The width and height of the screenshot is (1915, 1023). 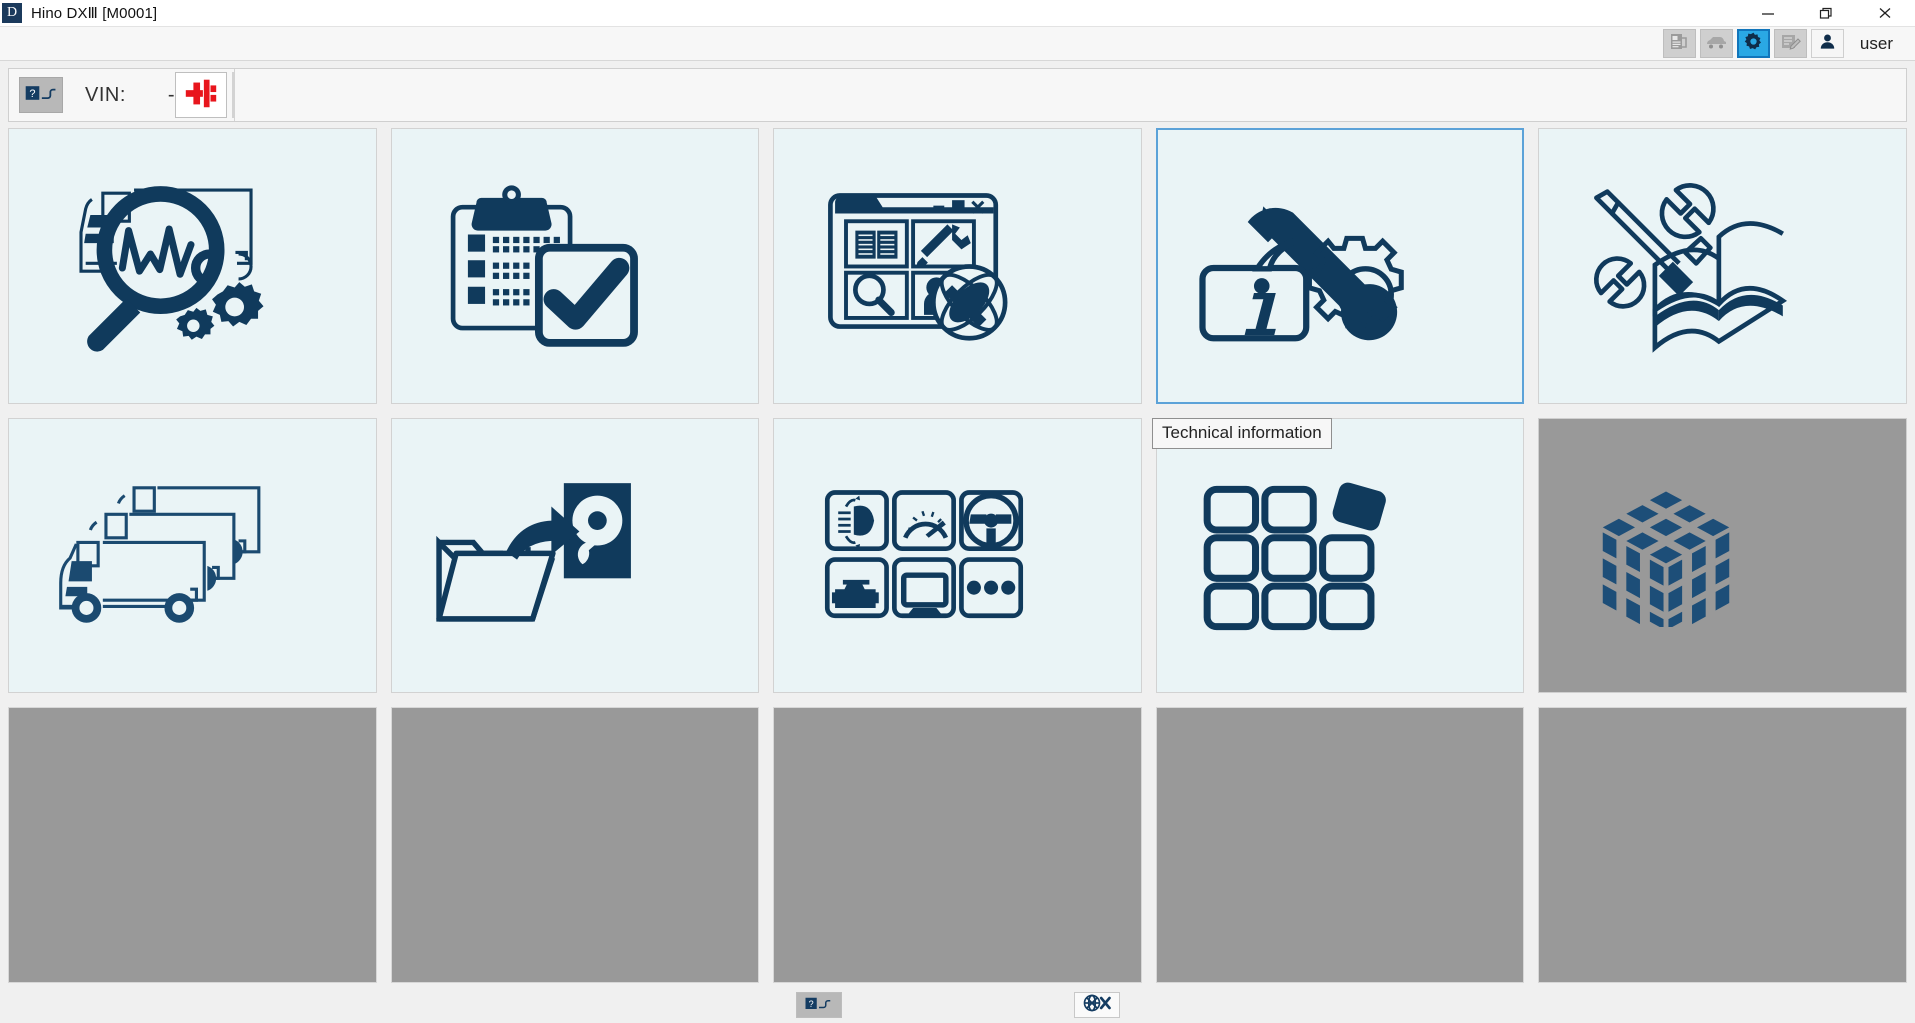 I want to click on app-icon: D, so click(x=12, y=13).